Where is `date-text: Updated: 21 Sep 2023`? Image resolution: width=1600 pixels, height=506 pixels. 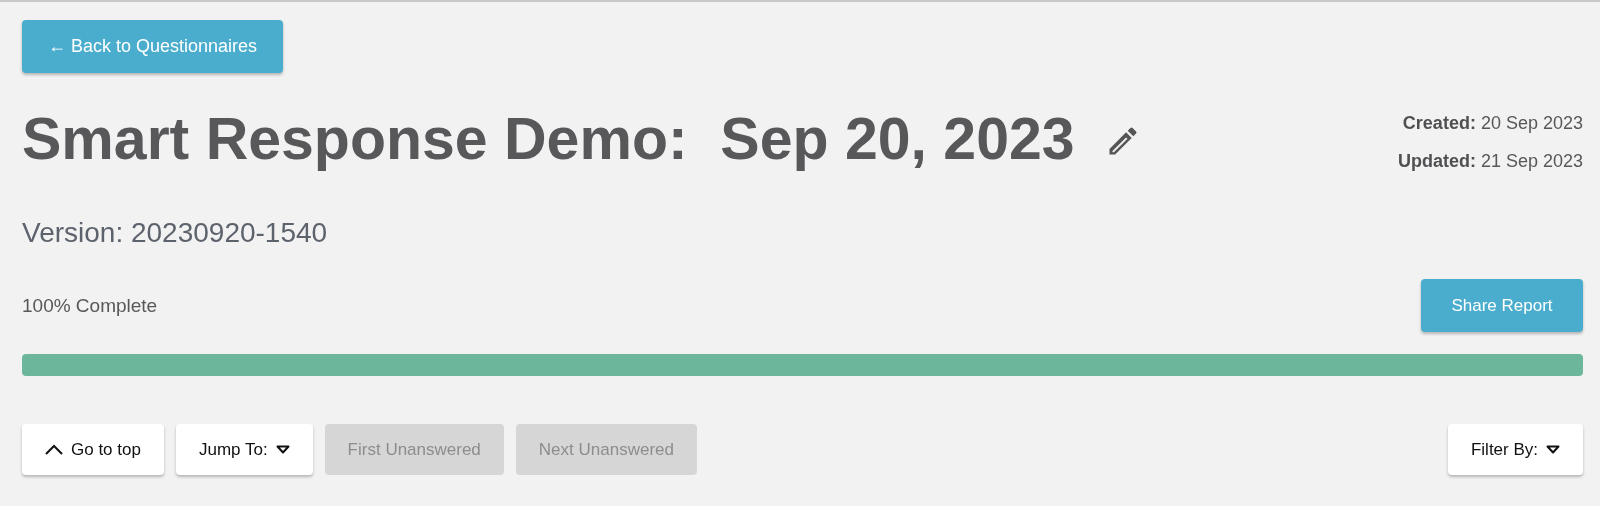
date-text: Updated: 21 Sep 2023 is located at coordinates (1490, 161).